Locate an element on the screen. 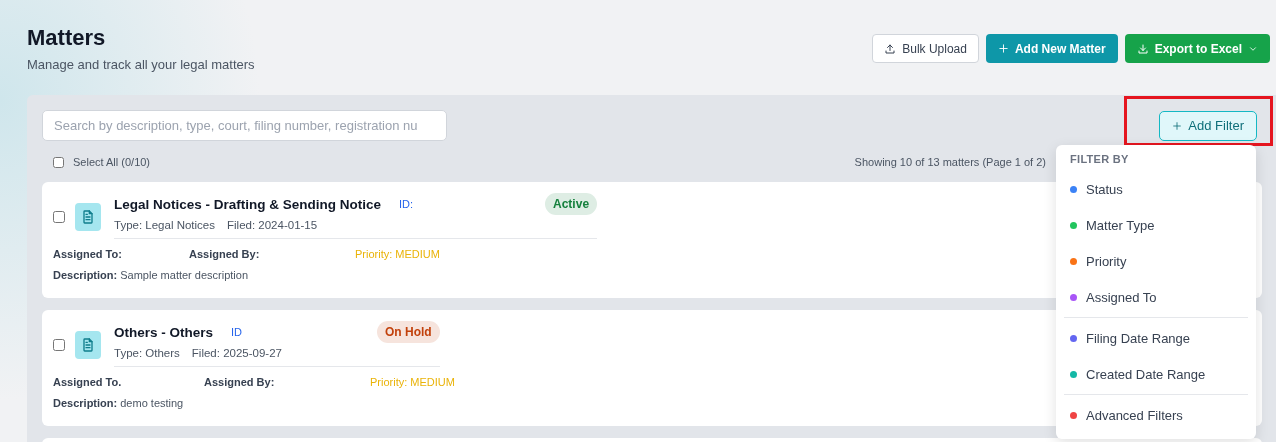 Image resolution: width=1276 pixels, height=442 pixels. select-all-label: Select All (0/10) is located at coordinates (112, 162).